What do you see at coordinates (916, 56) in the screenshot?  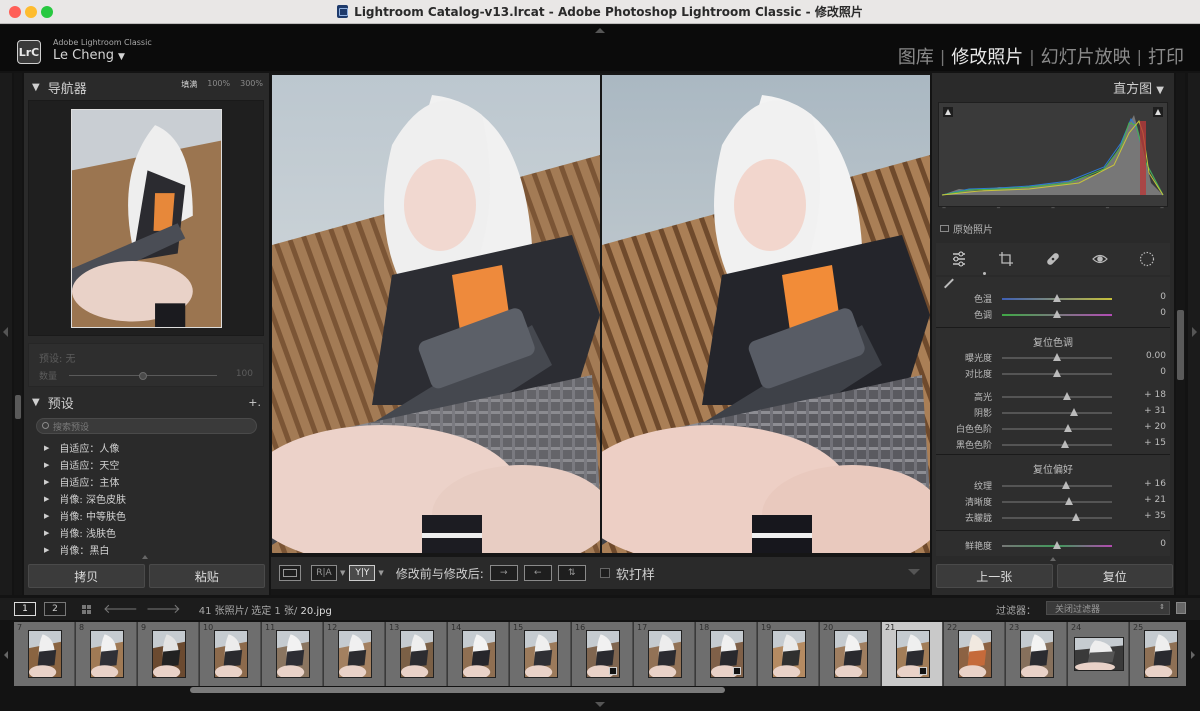 I see `module-library: 图库` at bounding box center [916, 56].